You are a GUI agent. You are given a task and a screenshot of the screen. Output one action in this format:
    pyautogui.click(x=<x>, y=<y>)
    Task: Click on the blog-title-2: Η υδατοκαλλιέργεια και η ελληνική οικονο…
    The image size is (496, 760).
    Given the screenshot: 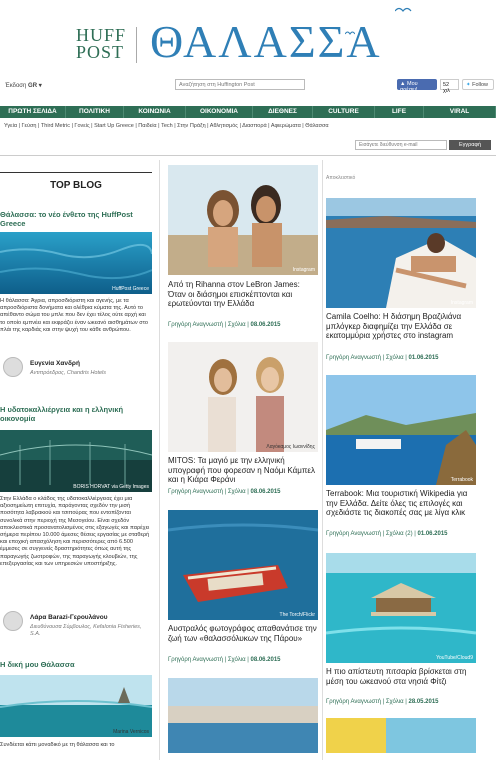 What is the action you would take?
    pyautogui.click(x=76, y=414)
    